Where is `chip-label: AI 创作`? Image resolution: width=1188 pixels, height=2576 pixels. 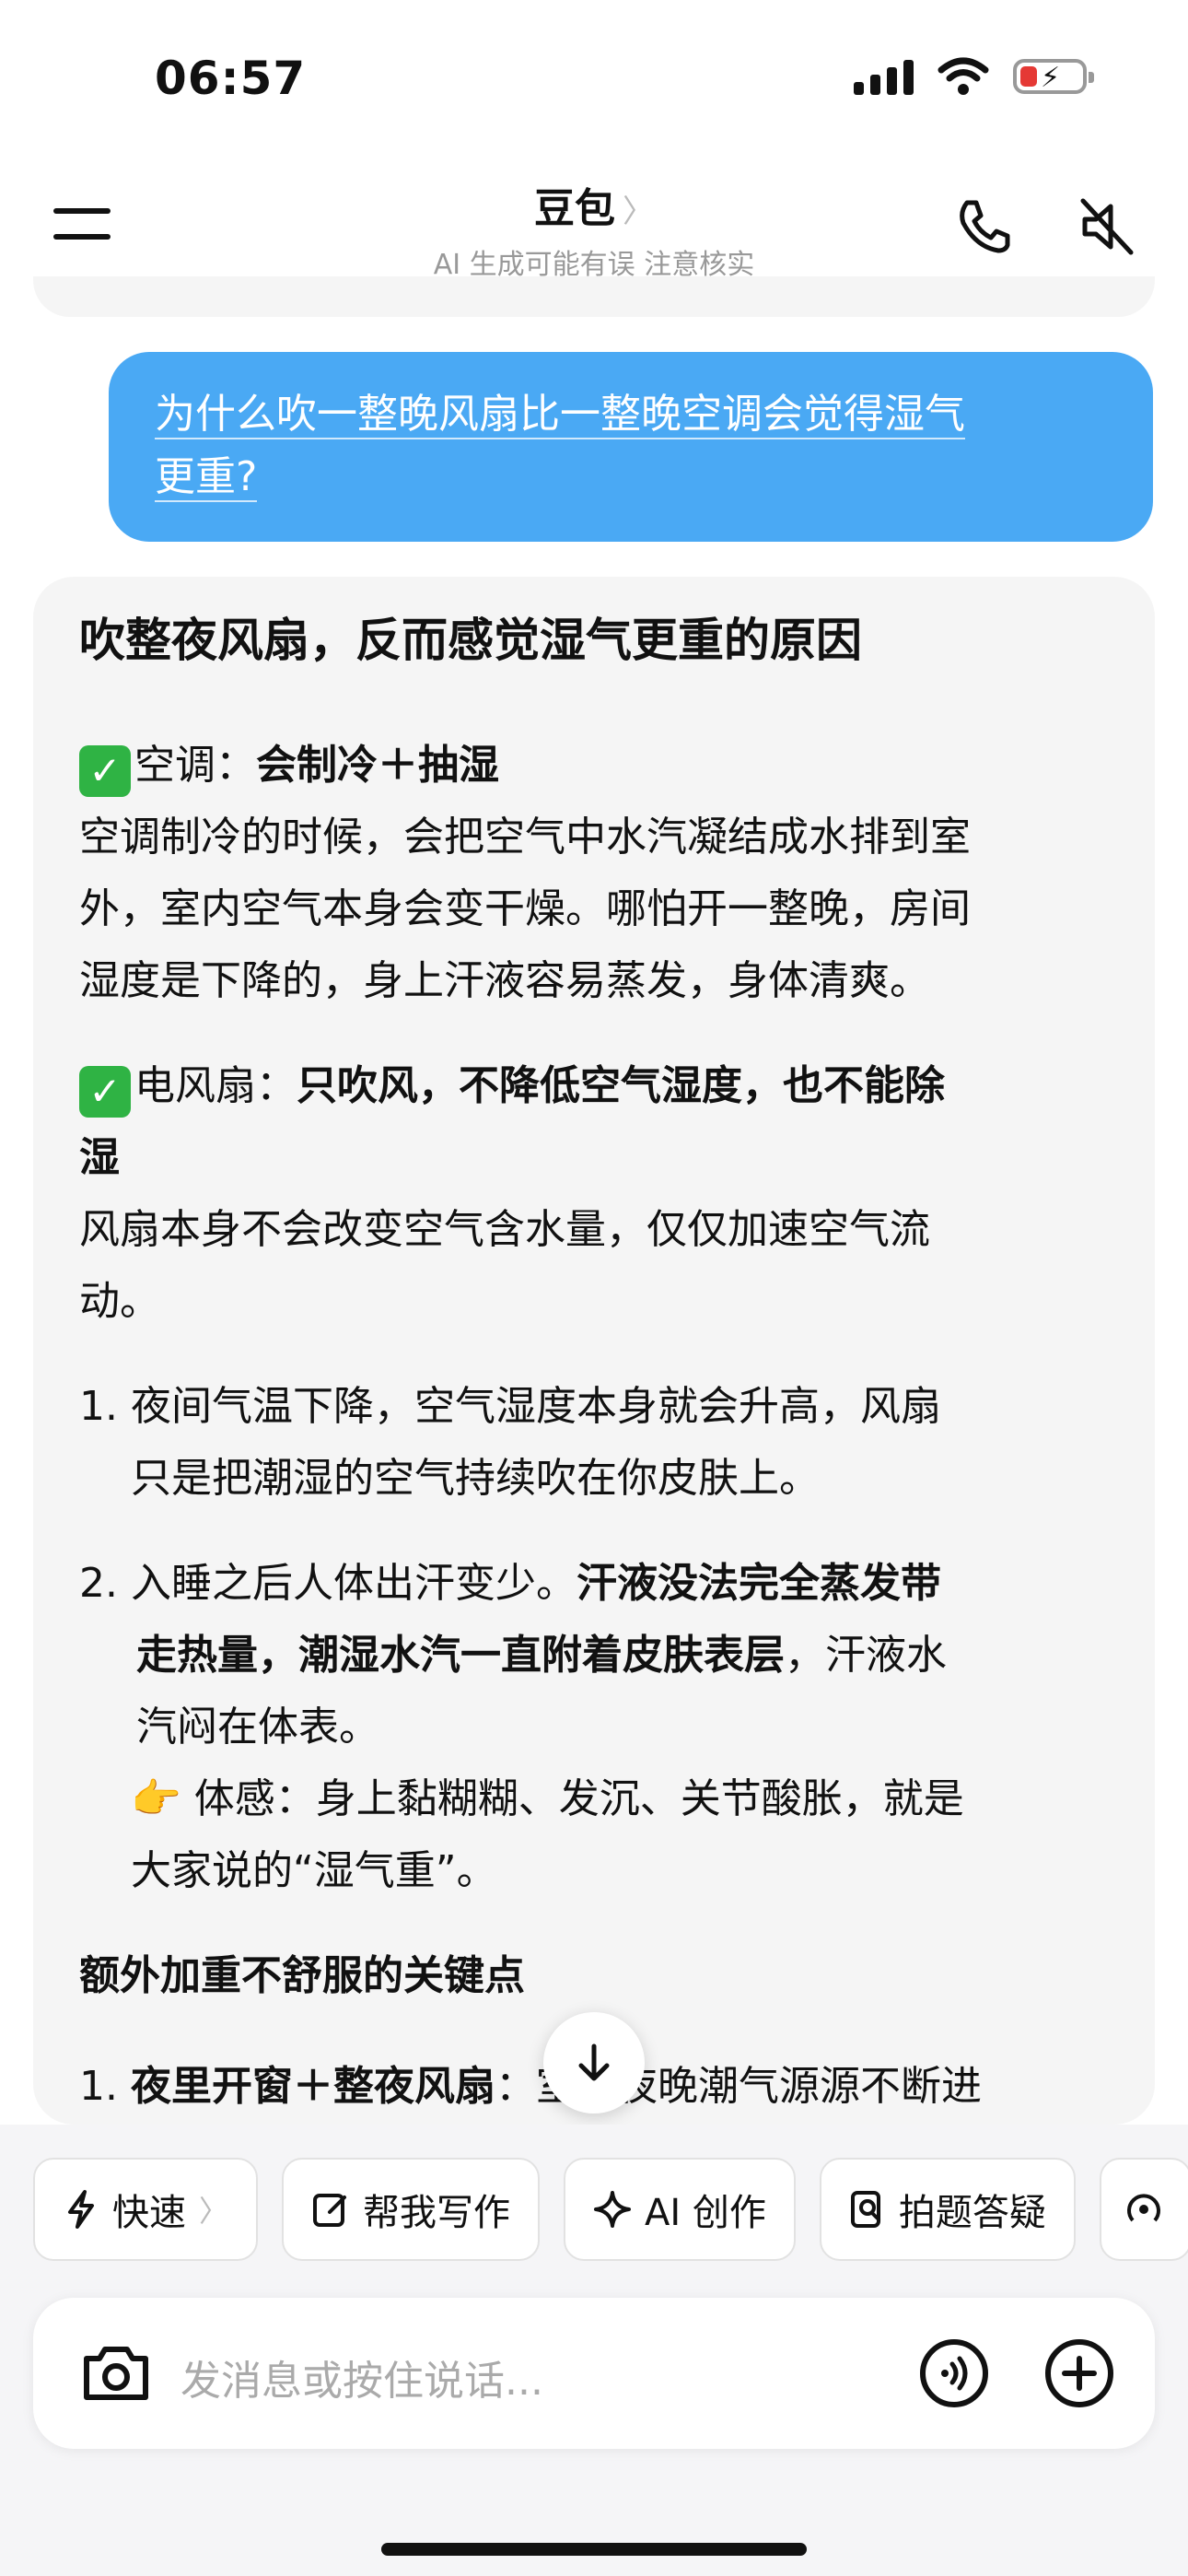
chip-label: AI 创作 is located at coordinates (705, 2213).